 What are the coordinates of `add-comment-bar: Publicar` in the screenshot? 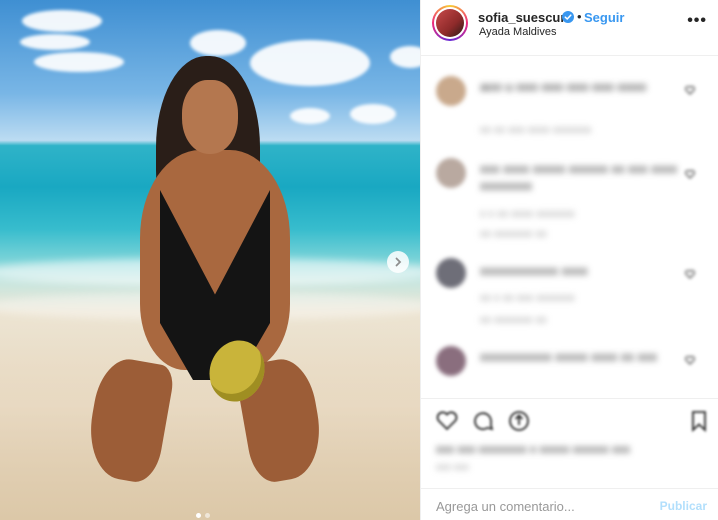 It's located at (569, 504).